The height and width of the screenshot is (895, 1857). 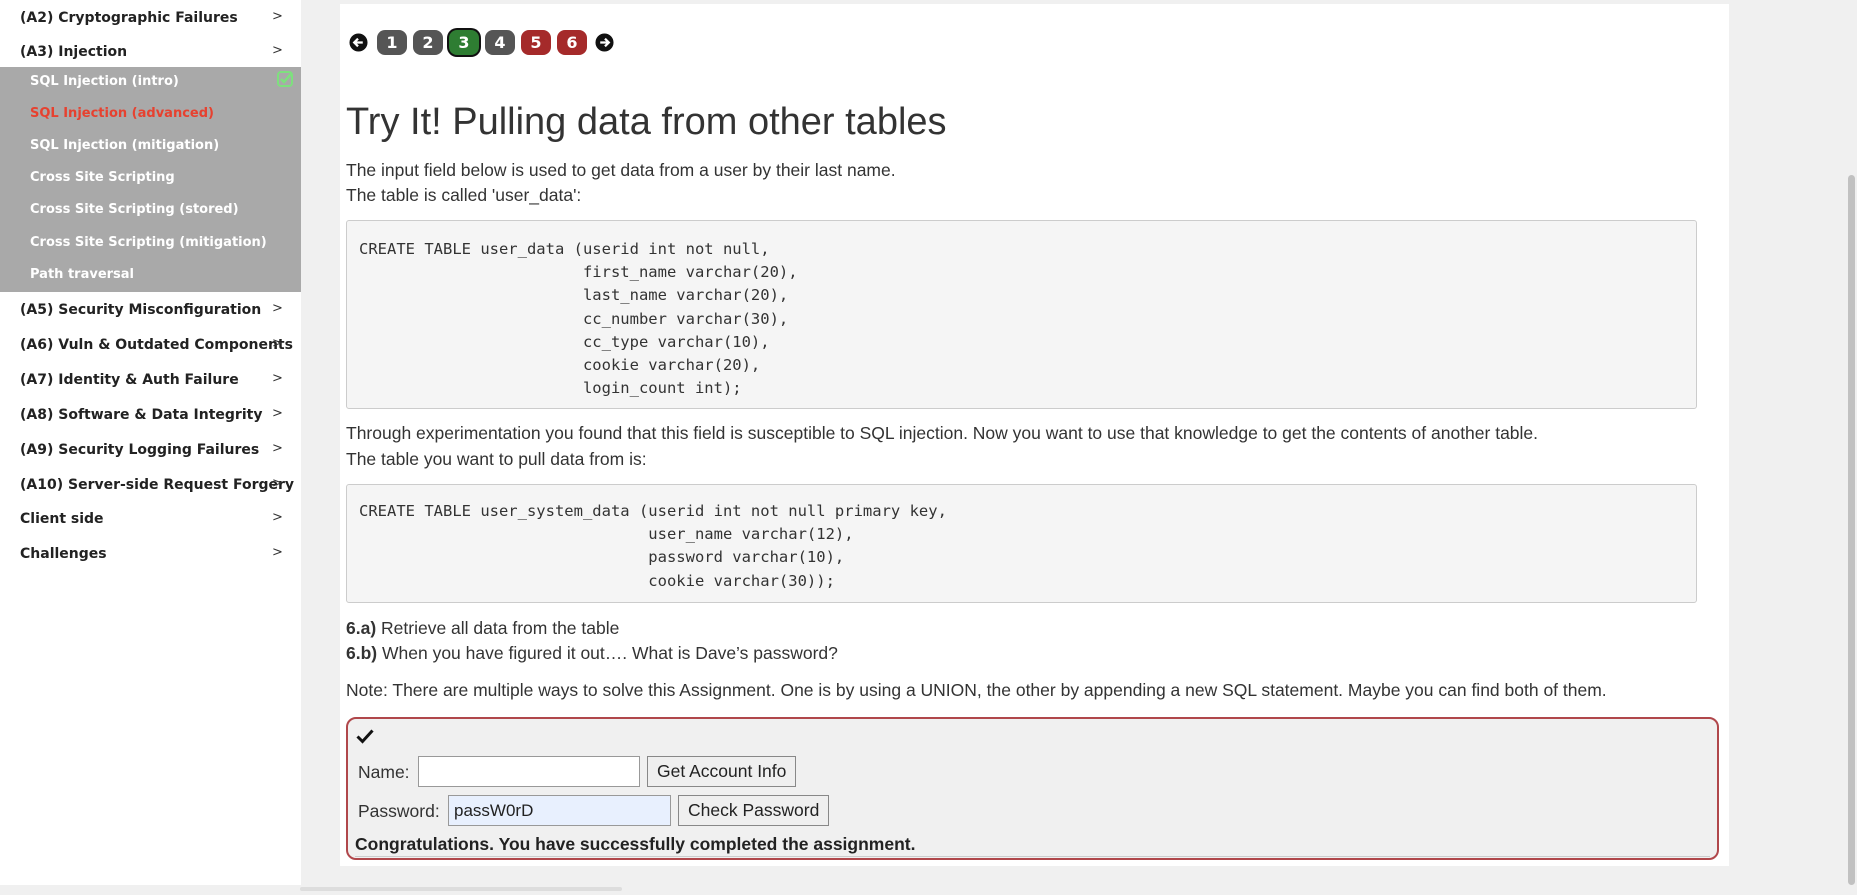 I want to click on sidebar-category-a5: (A5) Security Misconfiguration >, so click(x=150, y=310).